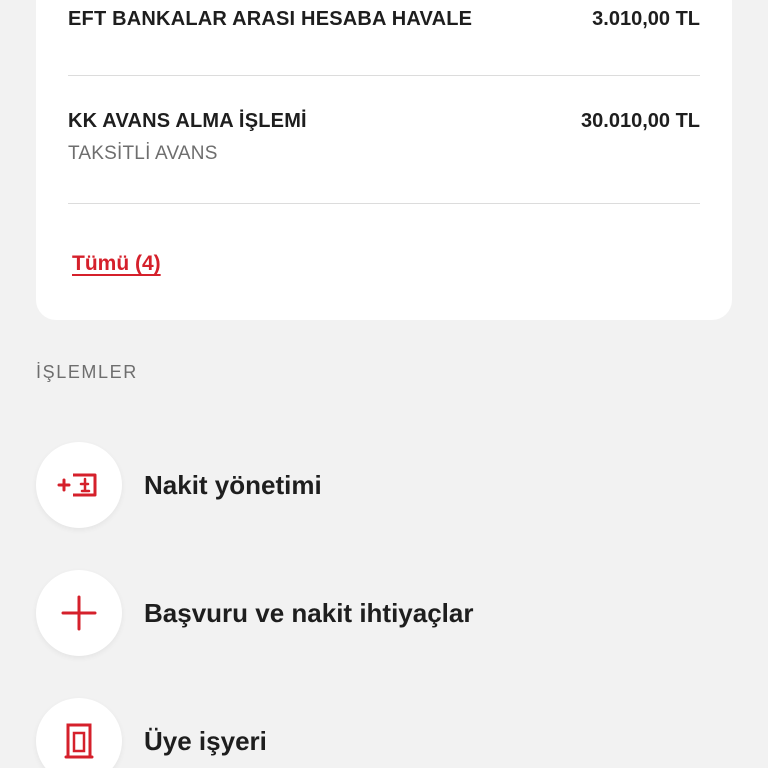  I want to click on action-label: Başvuru ve nakit ihtiyaçlar, so click(309, 613).